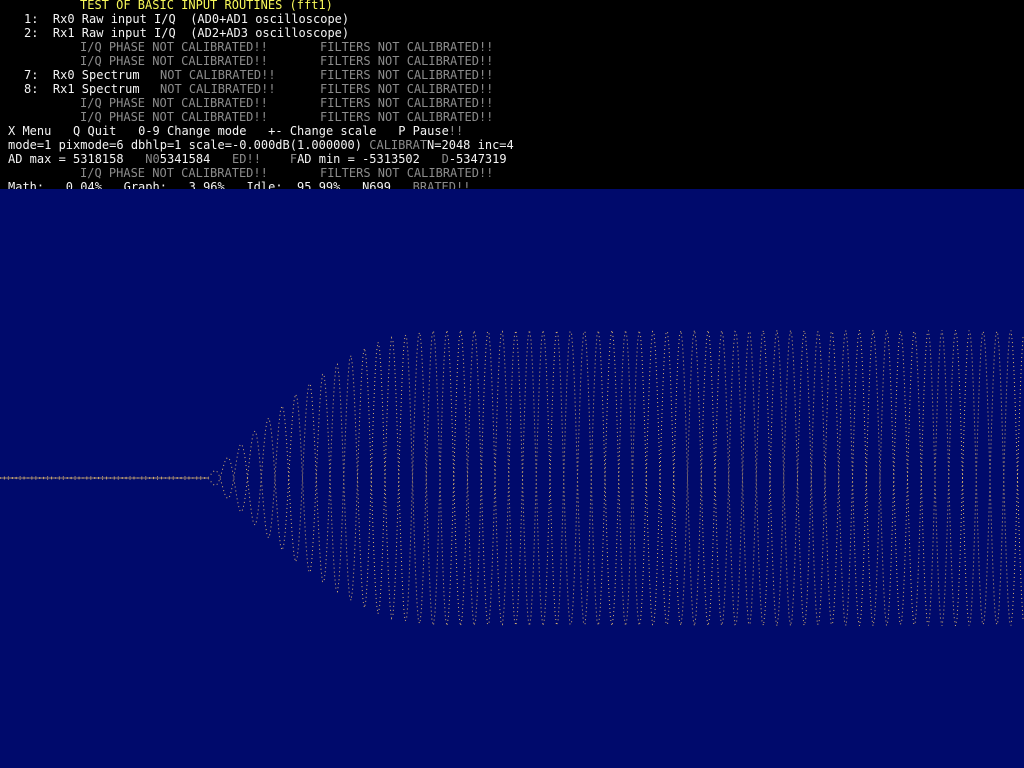  Describe the element at coordinates (470, 145) in the screenshot. I see `fft-info: N=2048 inc=4` at that location.